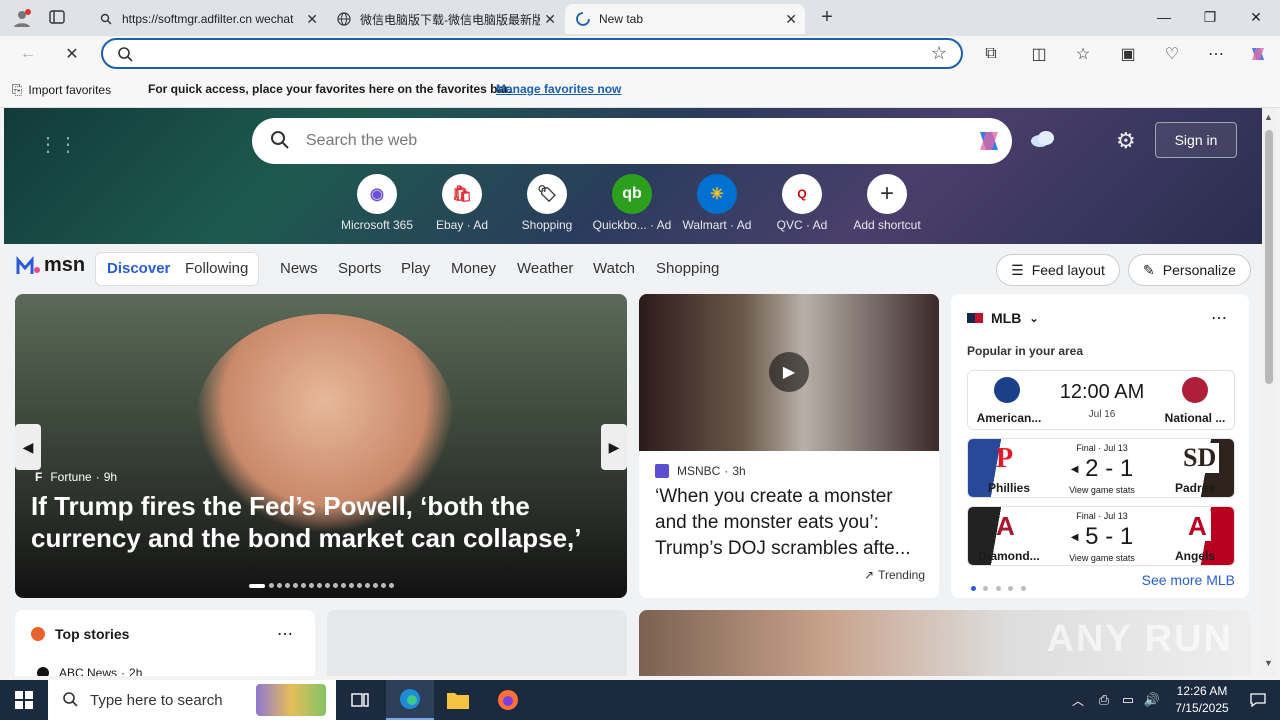  I want to click on show-hidden-icons-chevron: ︿, so click(1078, 700).